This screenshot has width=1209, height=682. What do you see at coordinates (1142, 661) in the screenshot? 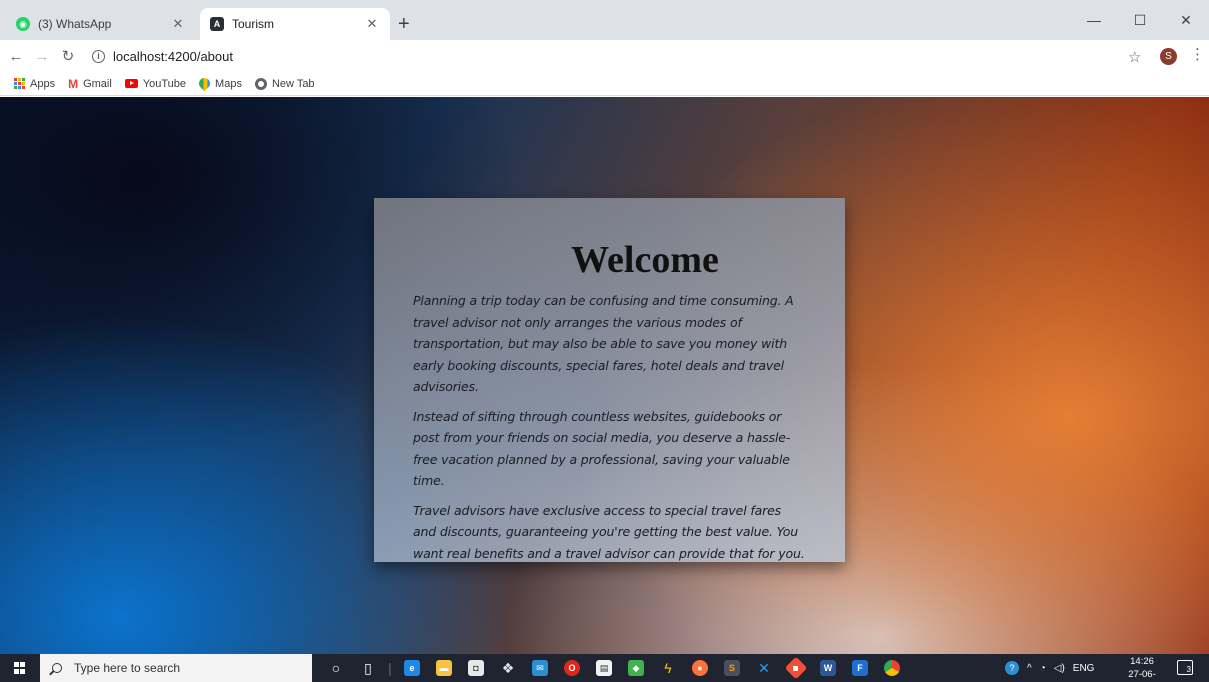
I see `clock-time: 14:26` at bounding box center [1142, 661].